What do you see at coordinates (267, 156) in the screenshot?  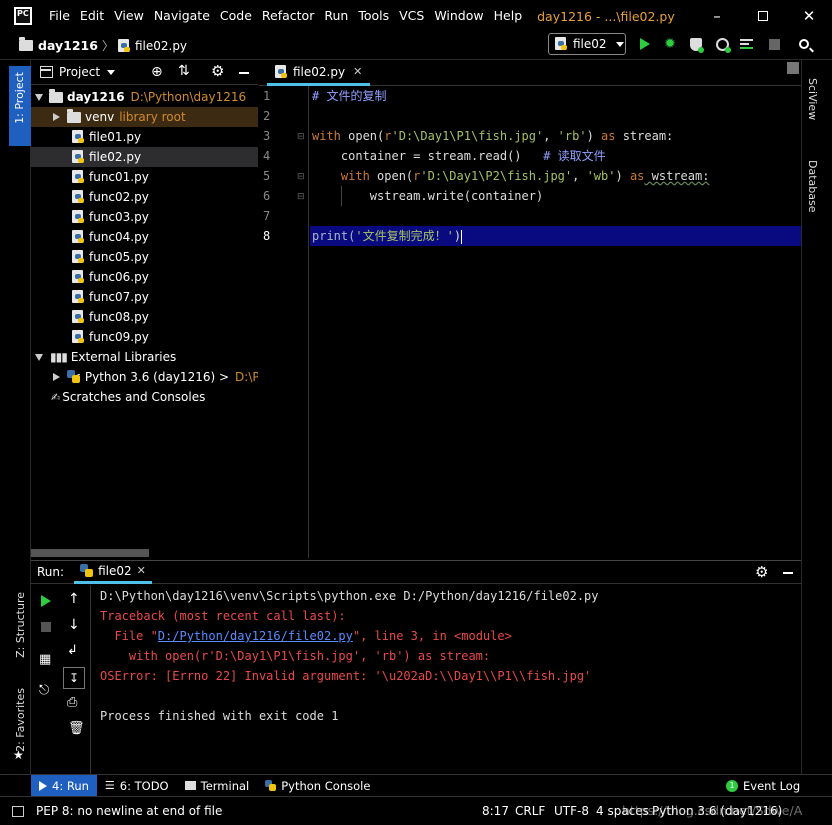 I see `line-number: 4` at bounding box center [267, 156].